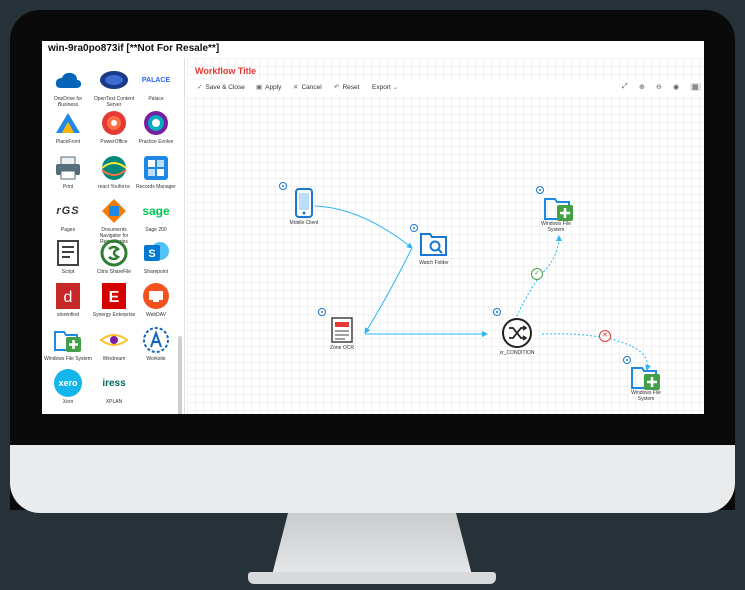 Image resolution: width=745 pixels, height=590 pixels. I want to click on tile-label: OneDrive for Business, so click(68, 102).